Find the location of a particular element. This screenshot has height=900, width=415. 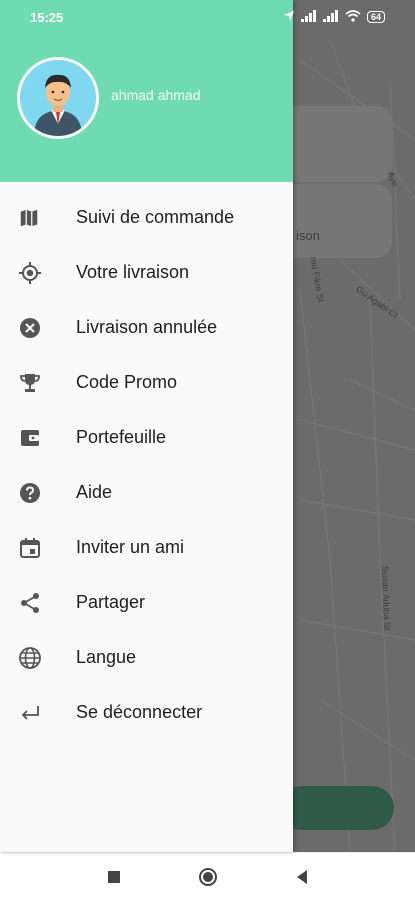

location-target-icon is located at coordinates (38, 273).